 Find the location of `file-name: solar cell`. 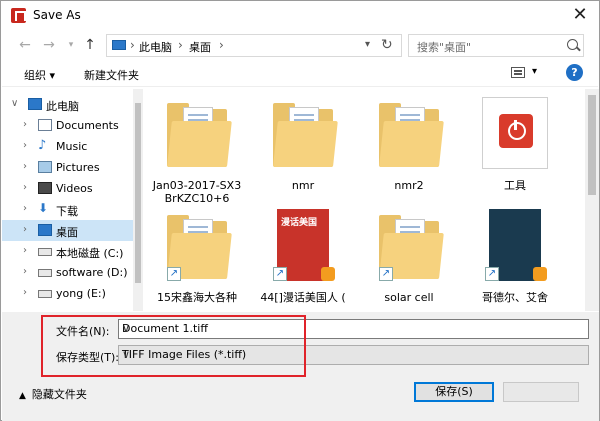

file-name: solar cell is located at coordinates (409, 297).